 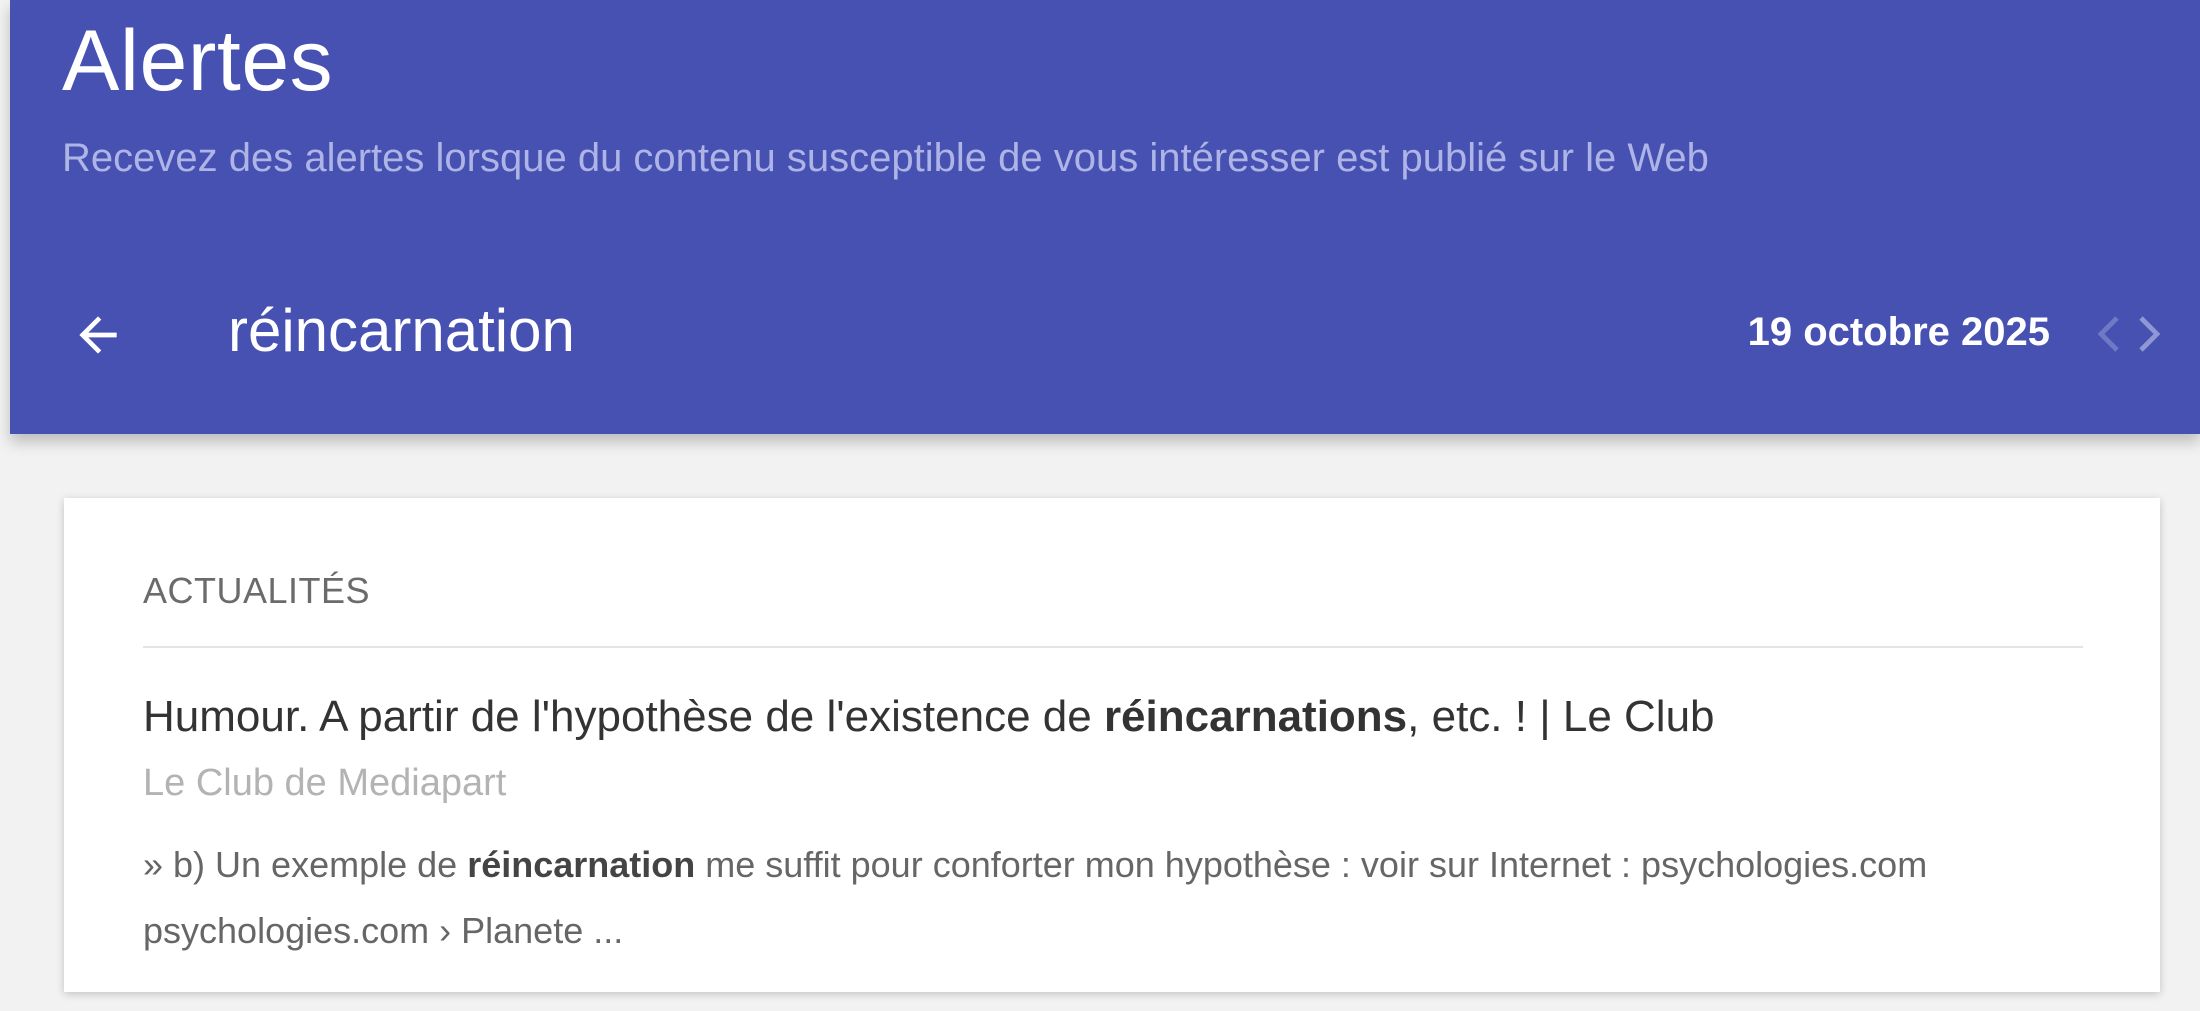 What do you see at coordinates (325, 783) in the screenshot?
I see `result-source: Le Club de Mediapart` at bounding box center [325, 783].